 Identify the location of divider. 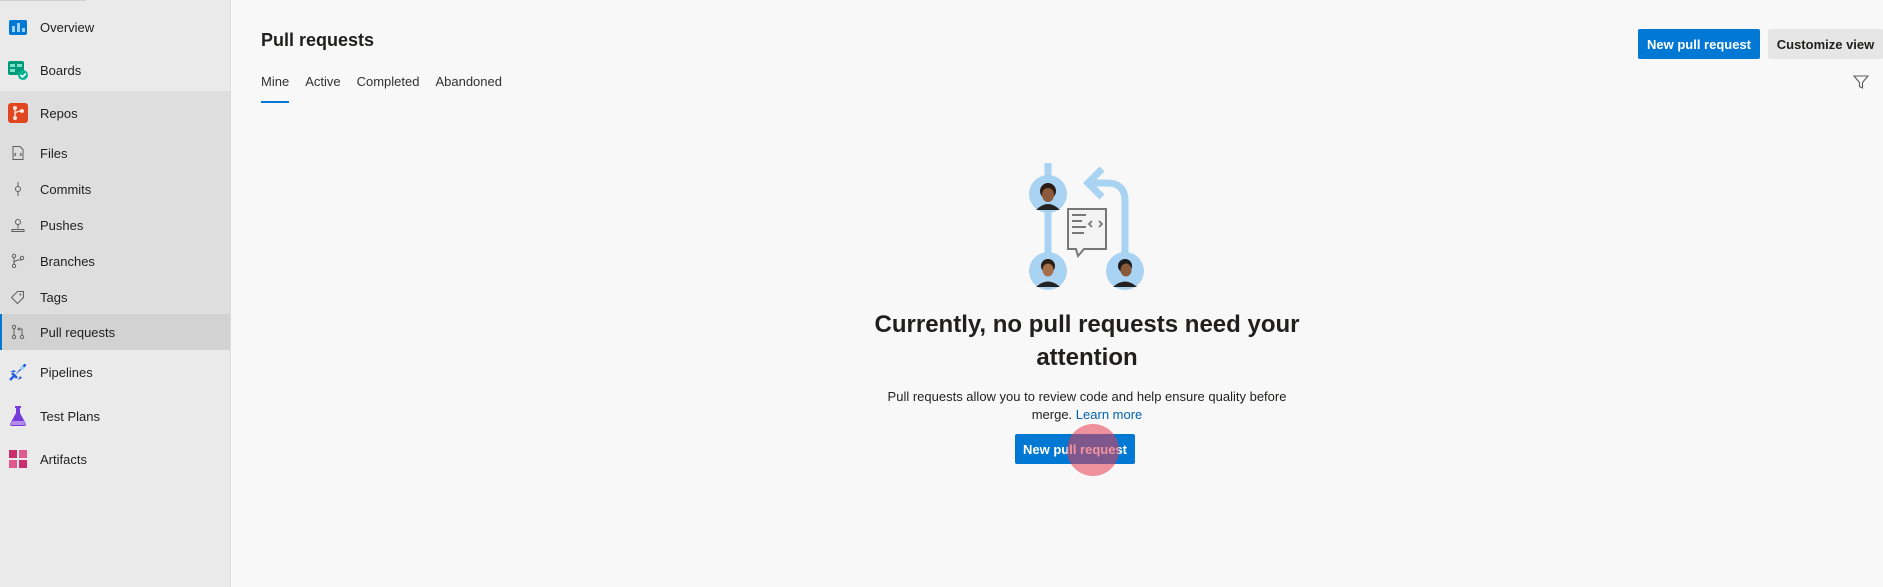
(43, 0).